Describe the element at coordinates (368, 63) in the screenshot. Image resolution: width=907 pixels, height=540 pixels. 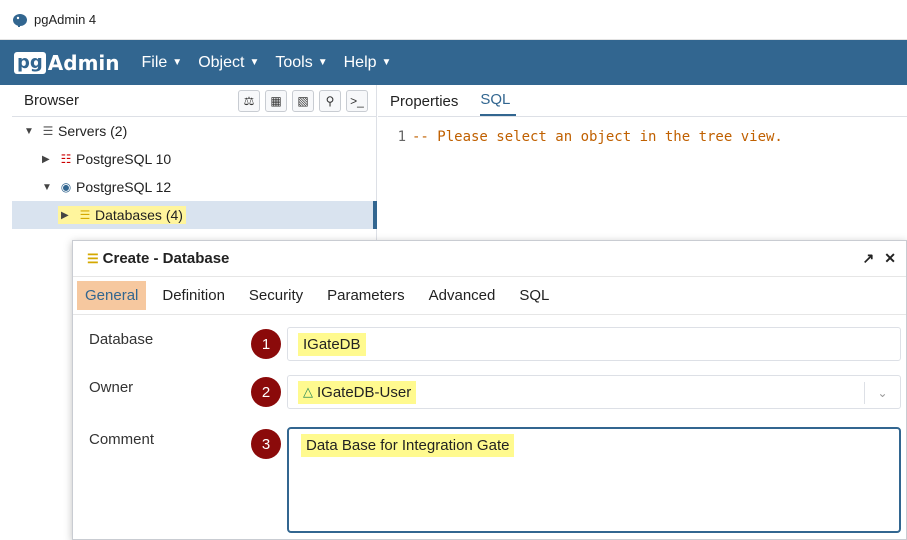
I see `menu-help: Help ▼` at that location.